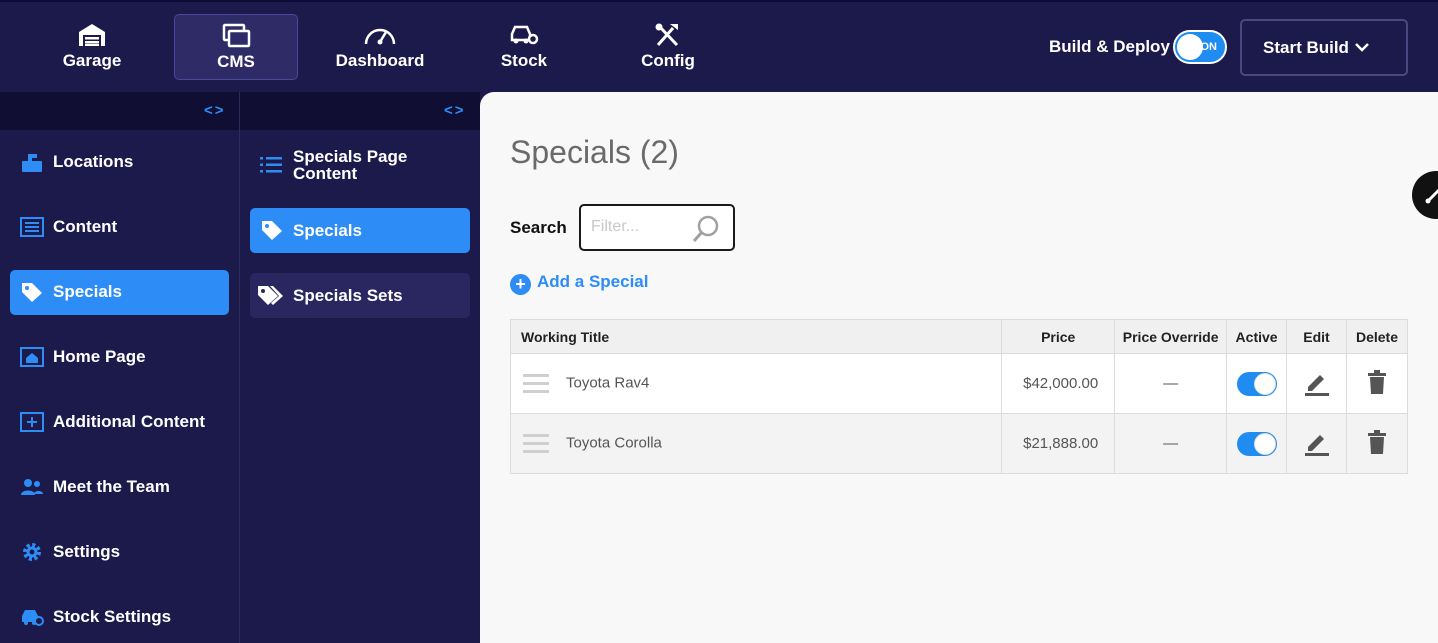  I want to click on price-cell: $21,888.00, so click(1058, 443).